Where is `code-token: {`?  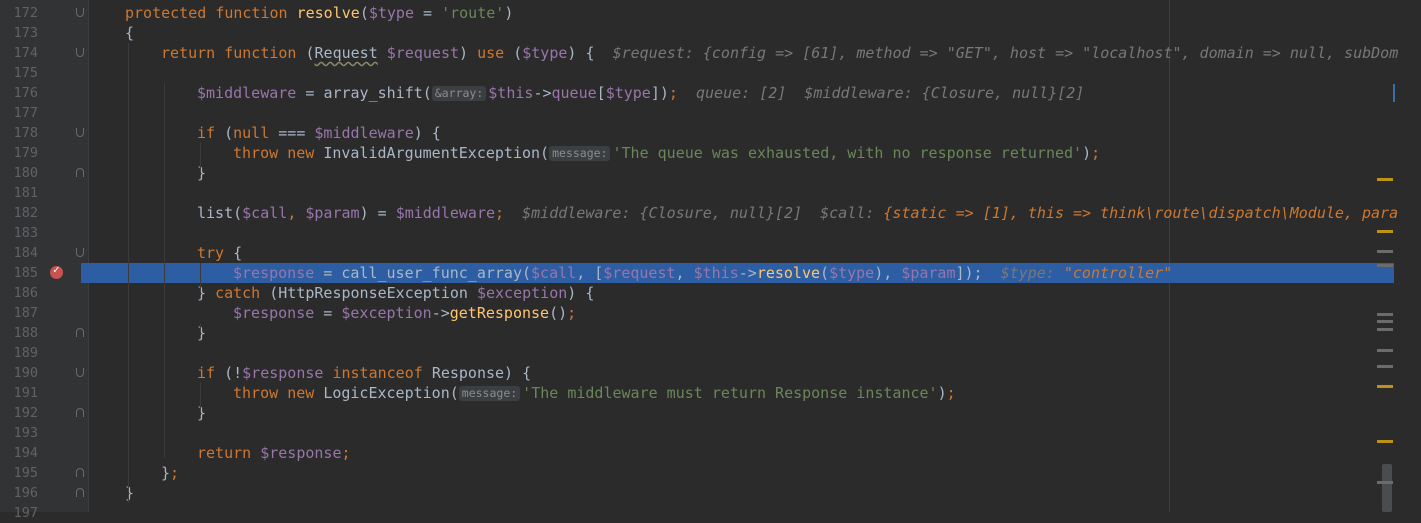 code-token: { is located at coordinates (130, 33).